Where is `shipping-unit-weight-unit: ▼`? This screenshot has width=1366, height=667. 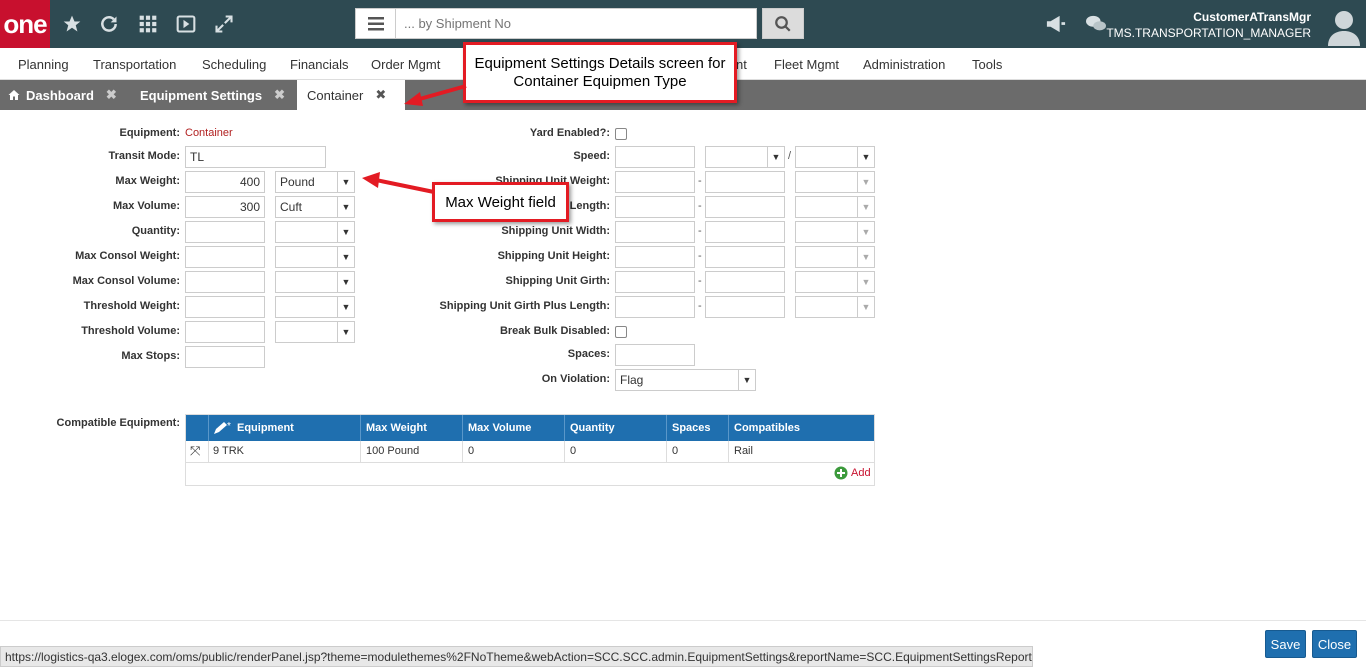
shipping-unit-weight-unit: ▼ is located at coordinates (835, 182).